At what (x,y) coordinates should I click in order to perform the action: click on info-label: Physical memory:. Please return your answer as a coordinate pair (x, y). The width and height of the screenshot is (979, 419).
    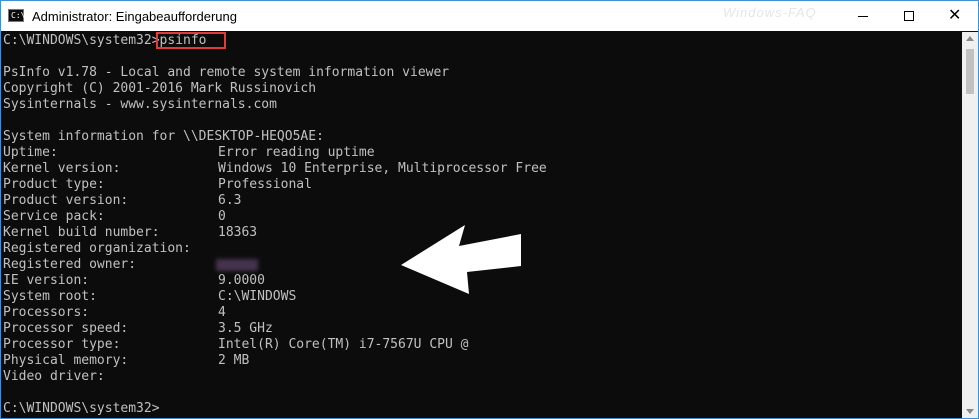
    Looking at the image, I should click on (66, 360).